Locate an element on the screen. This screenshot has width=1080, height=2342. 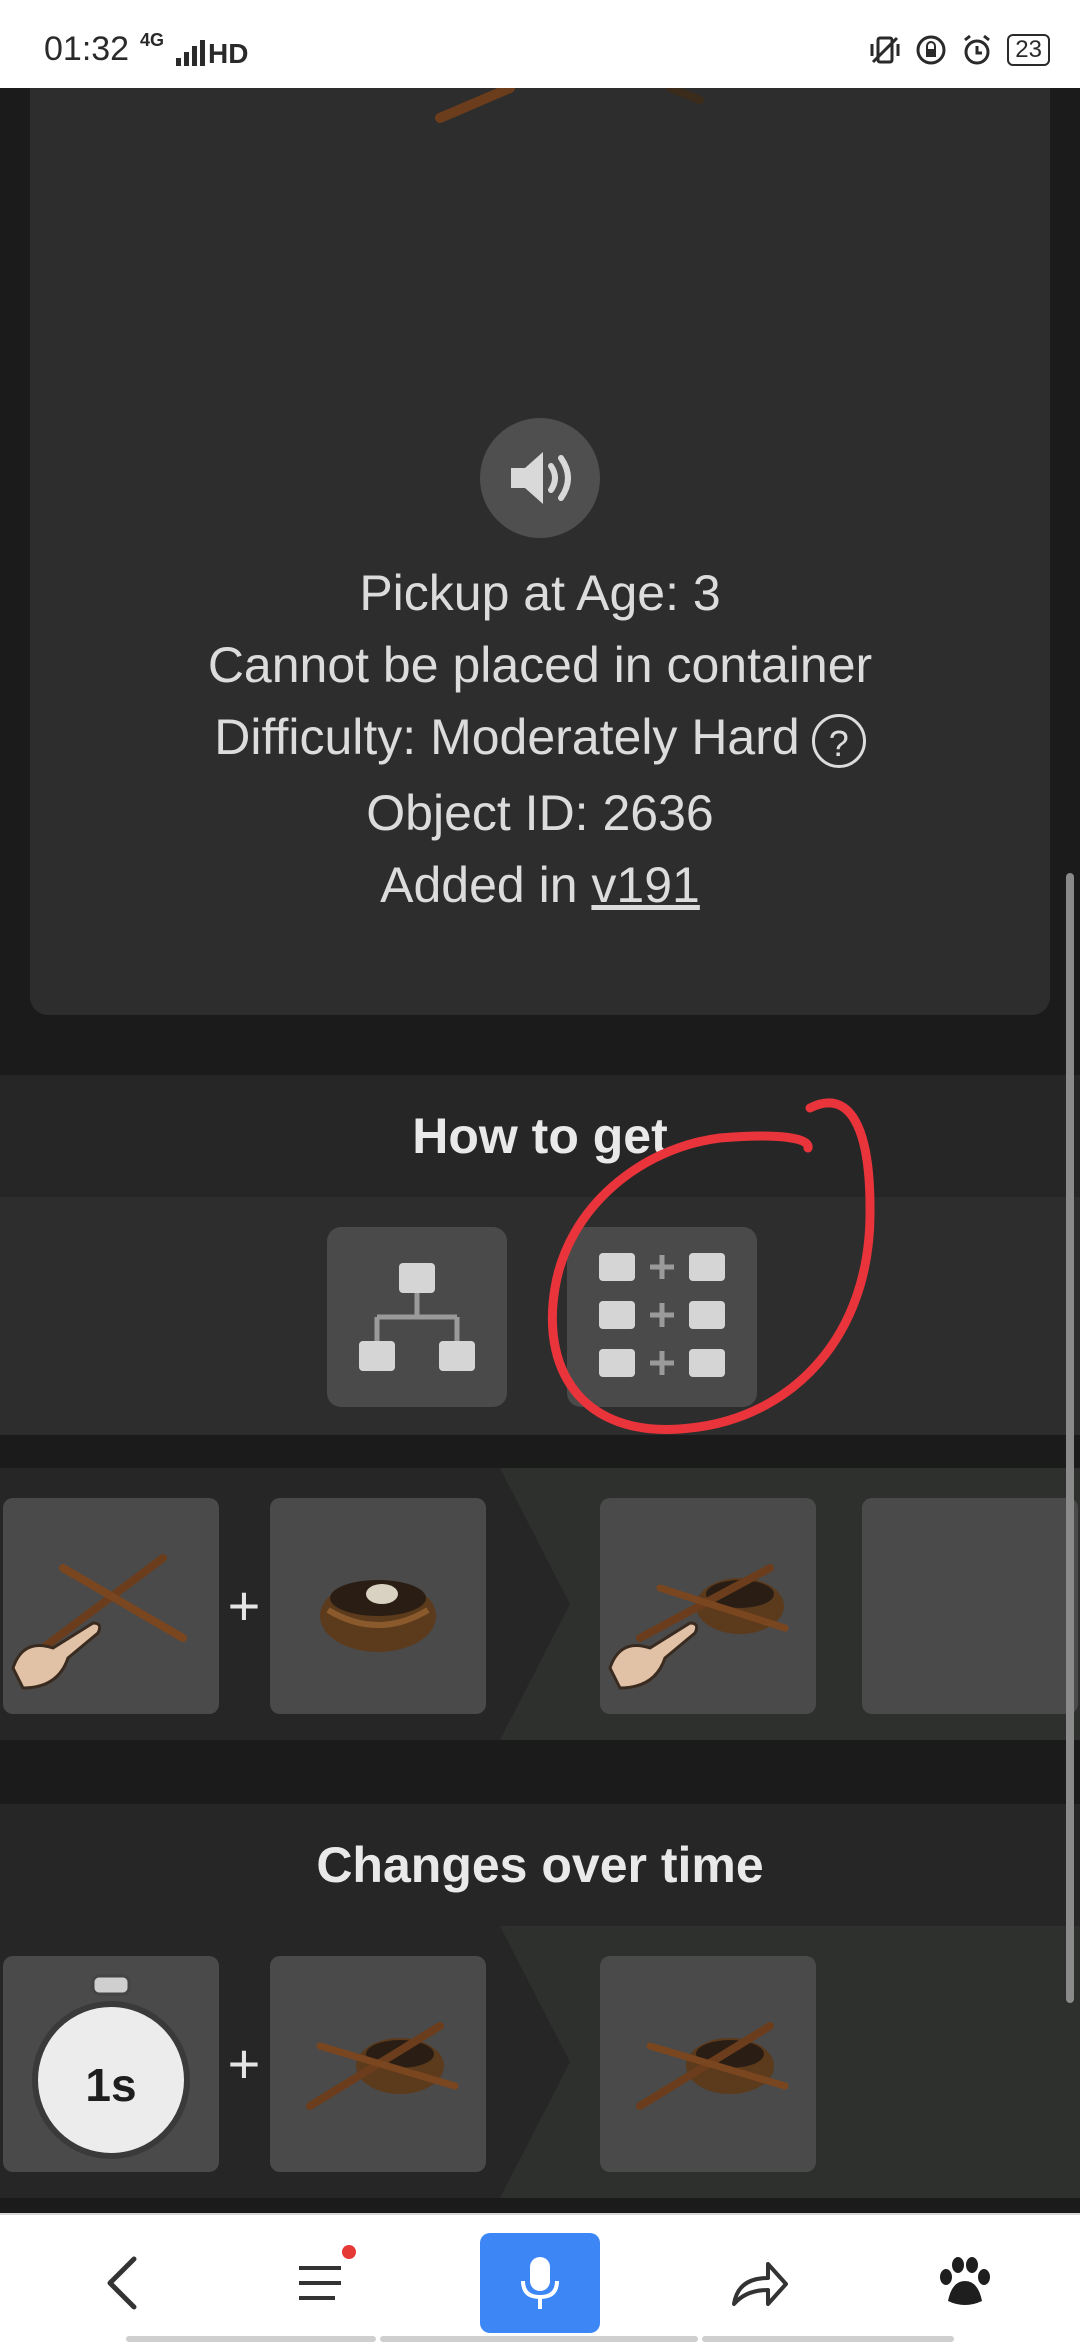
status-icons: 23 is located at coordinates (959, 50).